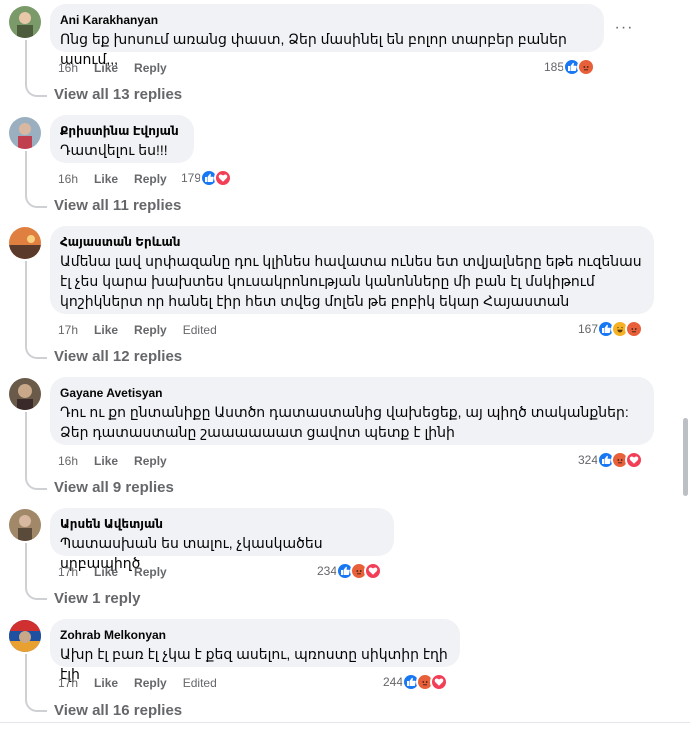 Image resolution: width=690 pixels, height=733 pixels. What do you see at coordinates (588, 460) in the screenshot?
I see `reaction-count: 324` at bounding box center [588, 460].